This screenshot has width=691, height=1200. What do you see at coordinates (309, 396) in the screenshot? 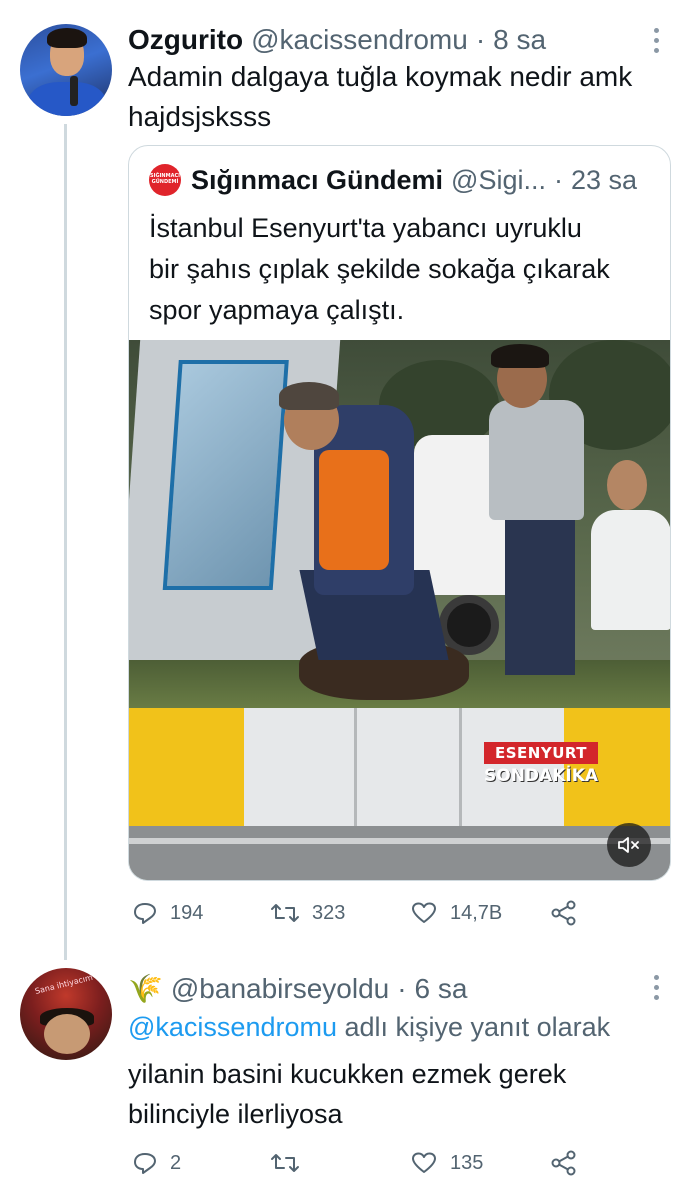
I see `worker-hair` at bounding box center [309, 396].